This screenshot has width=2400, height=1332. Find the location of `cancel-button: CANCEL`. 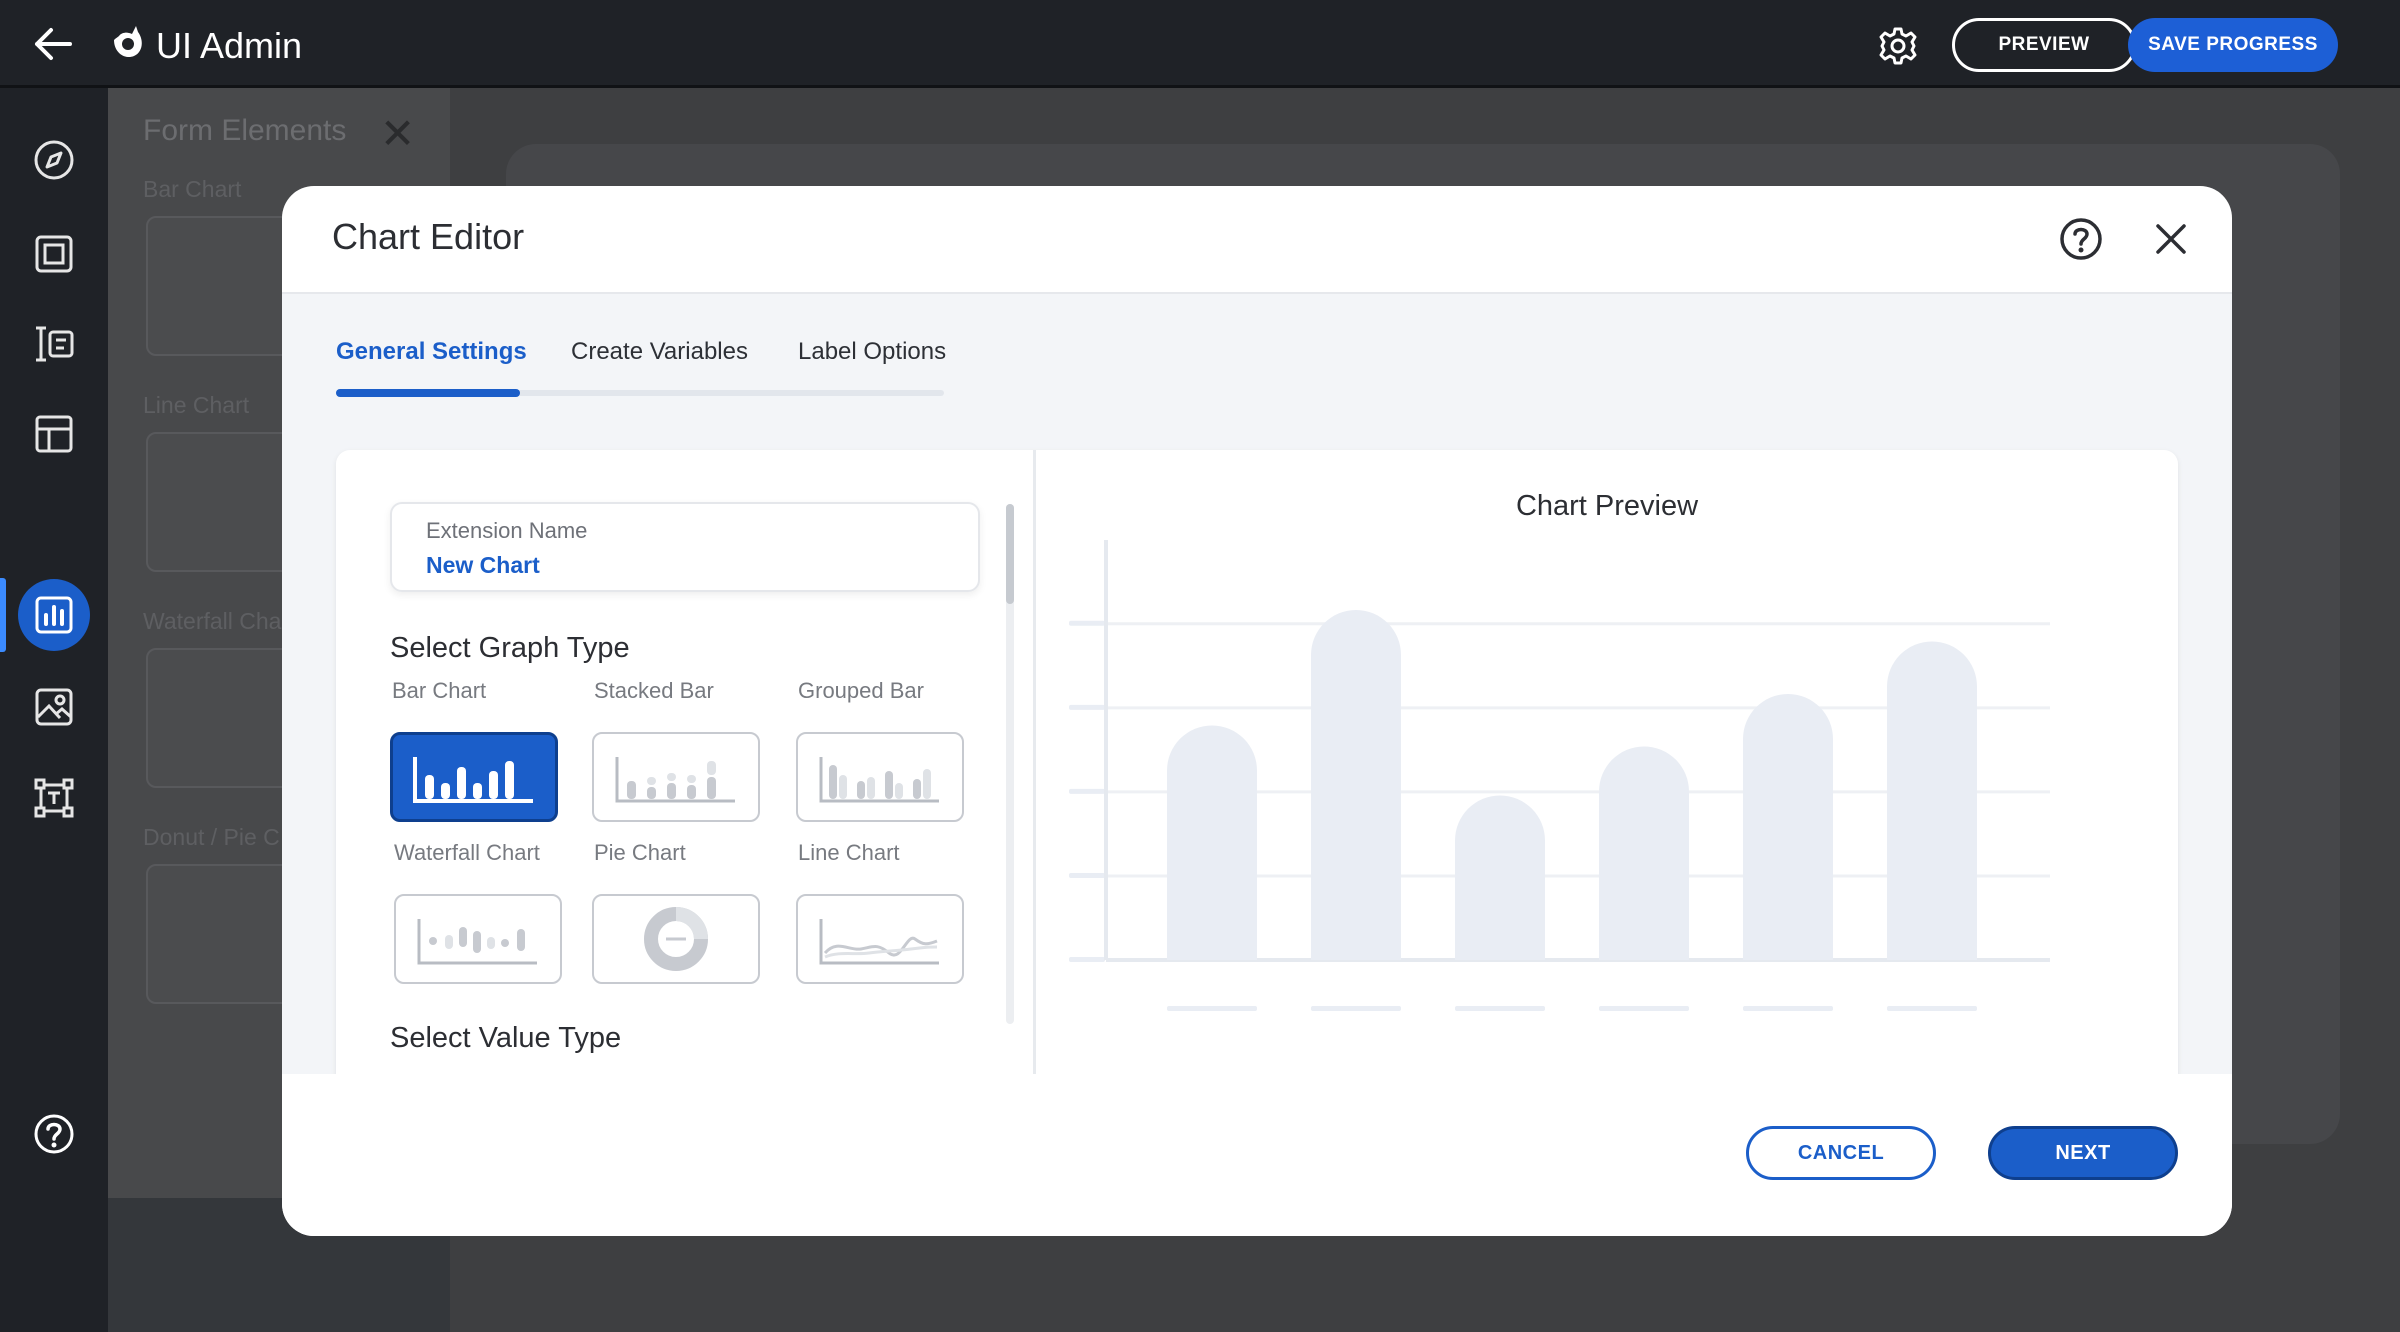

cancel-button: CANCEL is located at coordinates (1841, 1153).